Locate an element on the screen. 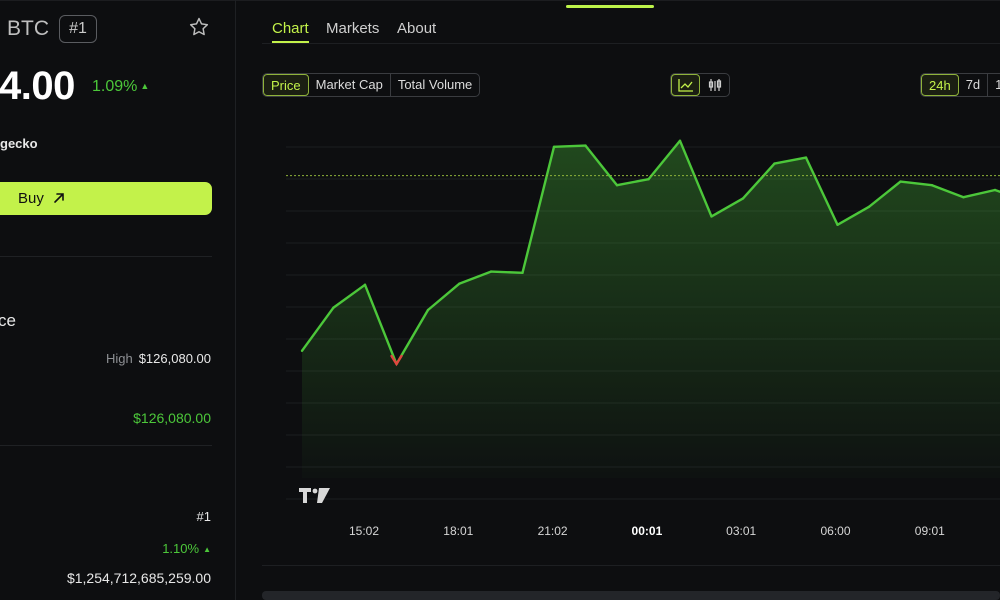 This screenshot has width=1000, height=600. horizontal-scrollbar is located at coordinates (631, 595).